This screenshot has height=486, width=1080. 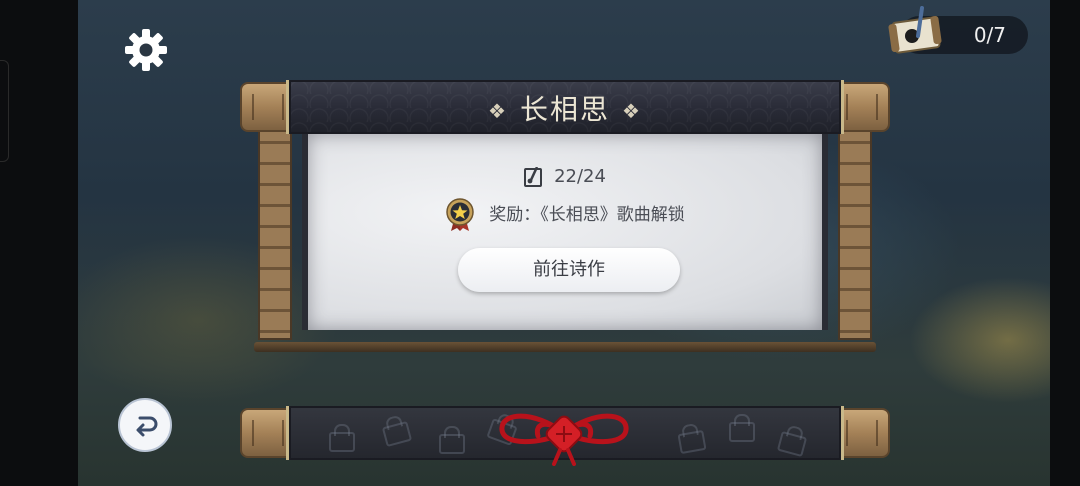 I want to click on poem-count: 22/24, so click(x=580, y=176).